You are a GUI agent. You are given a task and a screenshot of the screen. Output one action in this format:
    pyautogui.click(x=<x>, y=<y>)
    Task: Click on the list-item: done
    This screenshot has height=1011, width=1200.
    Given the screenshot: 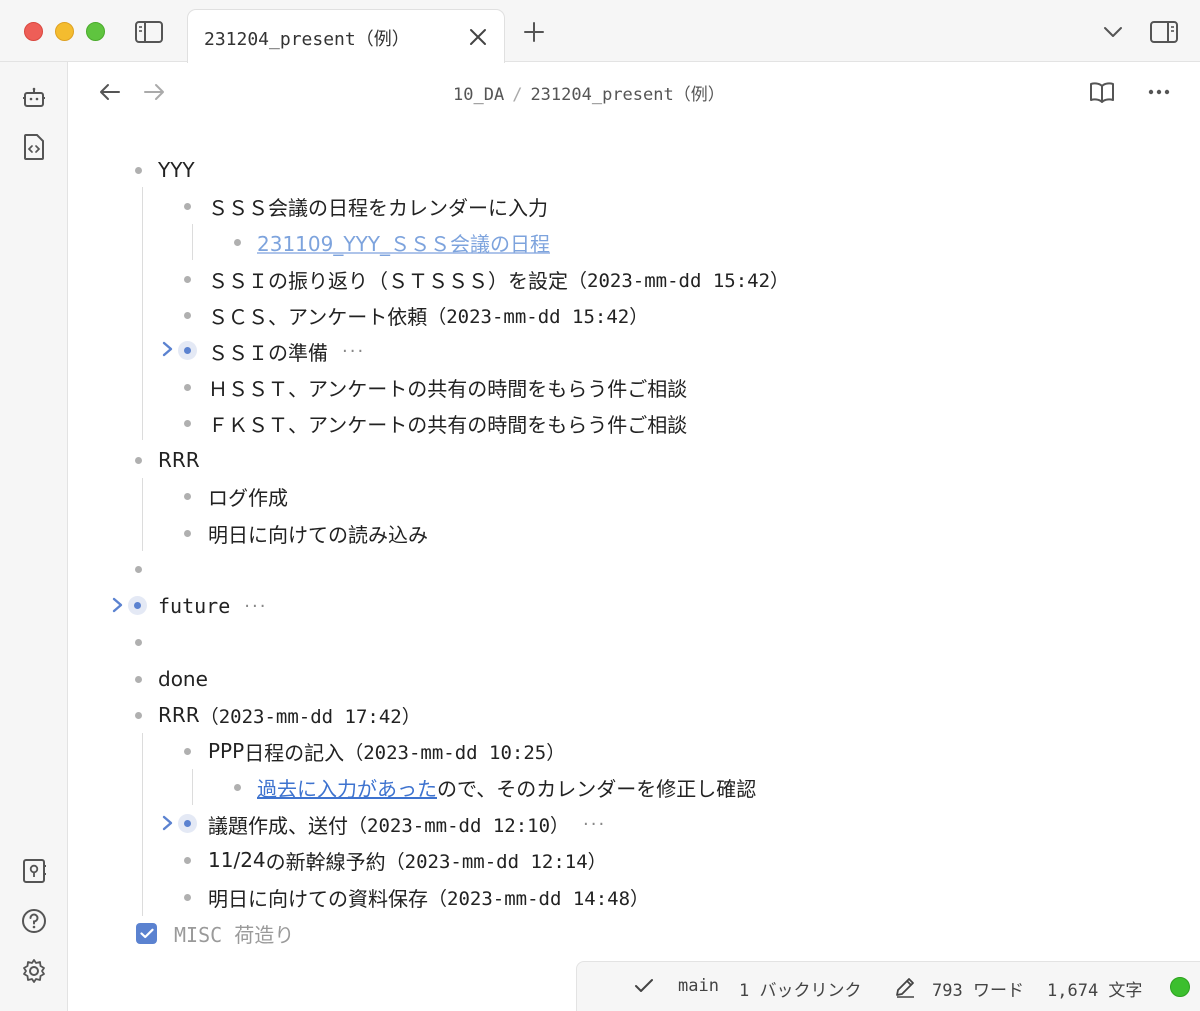 What is the action you would take?
    pyautogui.click(x=183, y=679)
    